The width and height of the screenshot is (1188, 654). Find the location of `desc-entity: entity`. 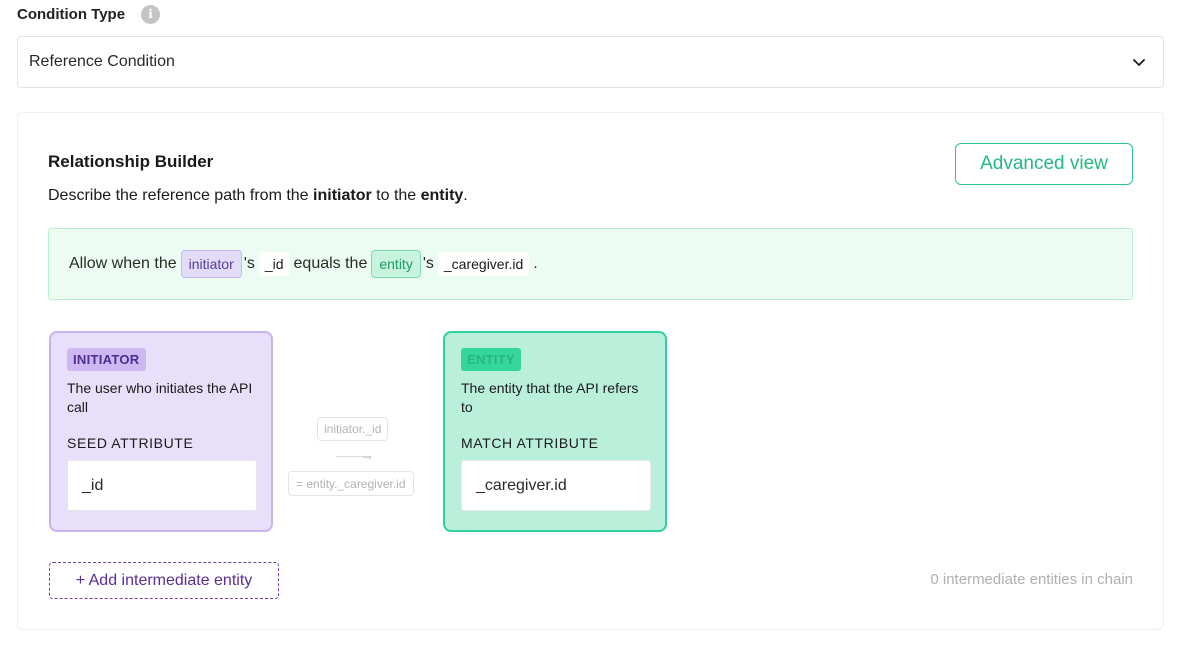

desc-entity: entity is located at coordinates (442, 195).